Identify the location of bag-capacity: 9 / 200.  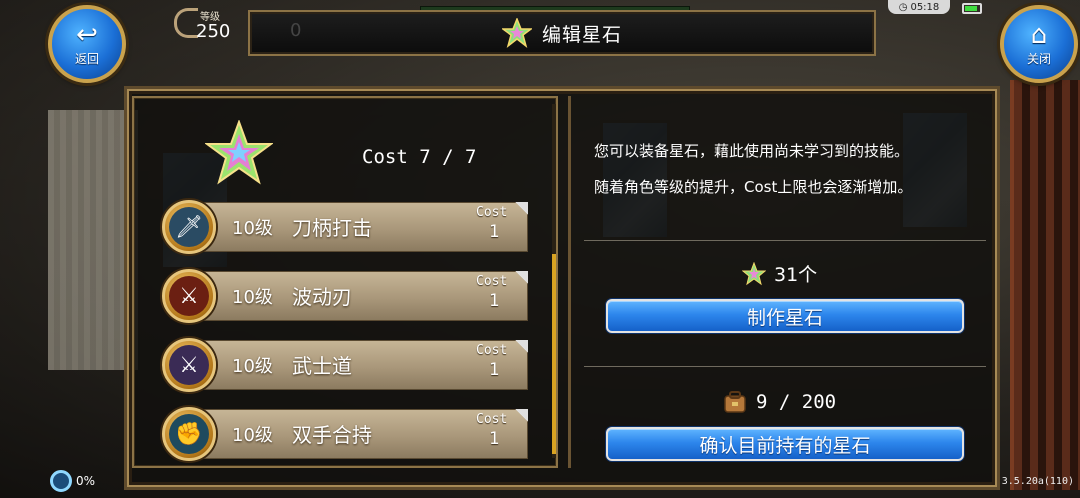
(779, 402).